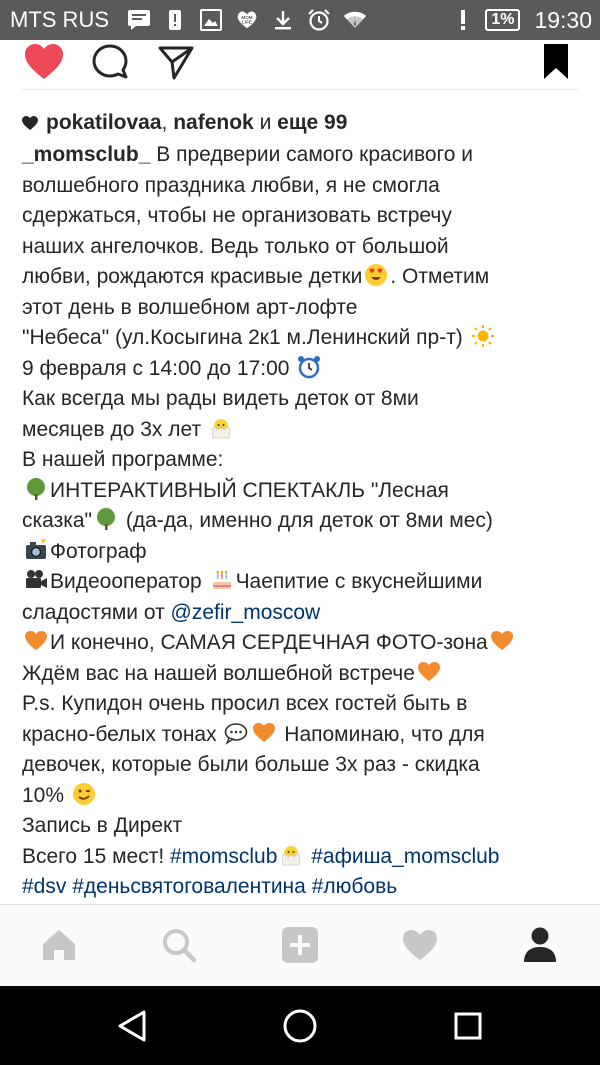 The width and height of the screenshot is (600, 1065). What do you see at coordinates (249, 490) in the screenshot?
I see `caption-text: ИНТЕРАКТИВНЫЙ СПЕКТАКЛЬ "Лесная` at bounding box center [249, 490].